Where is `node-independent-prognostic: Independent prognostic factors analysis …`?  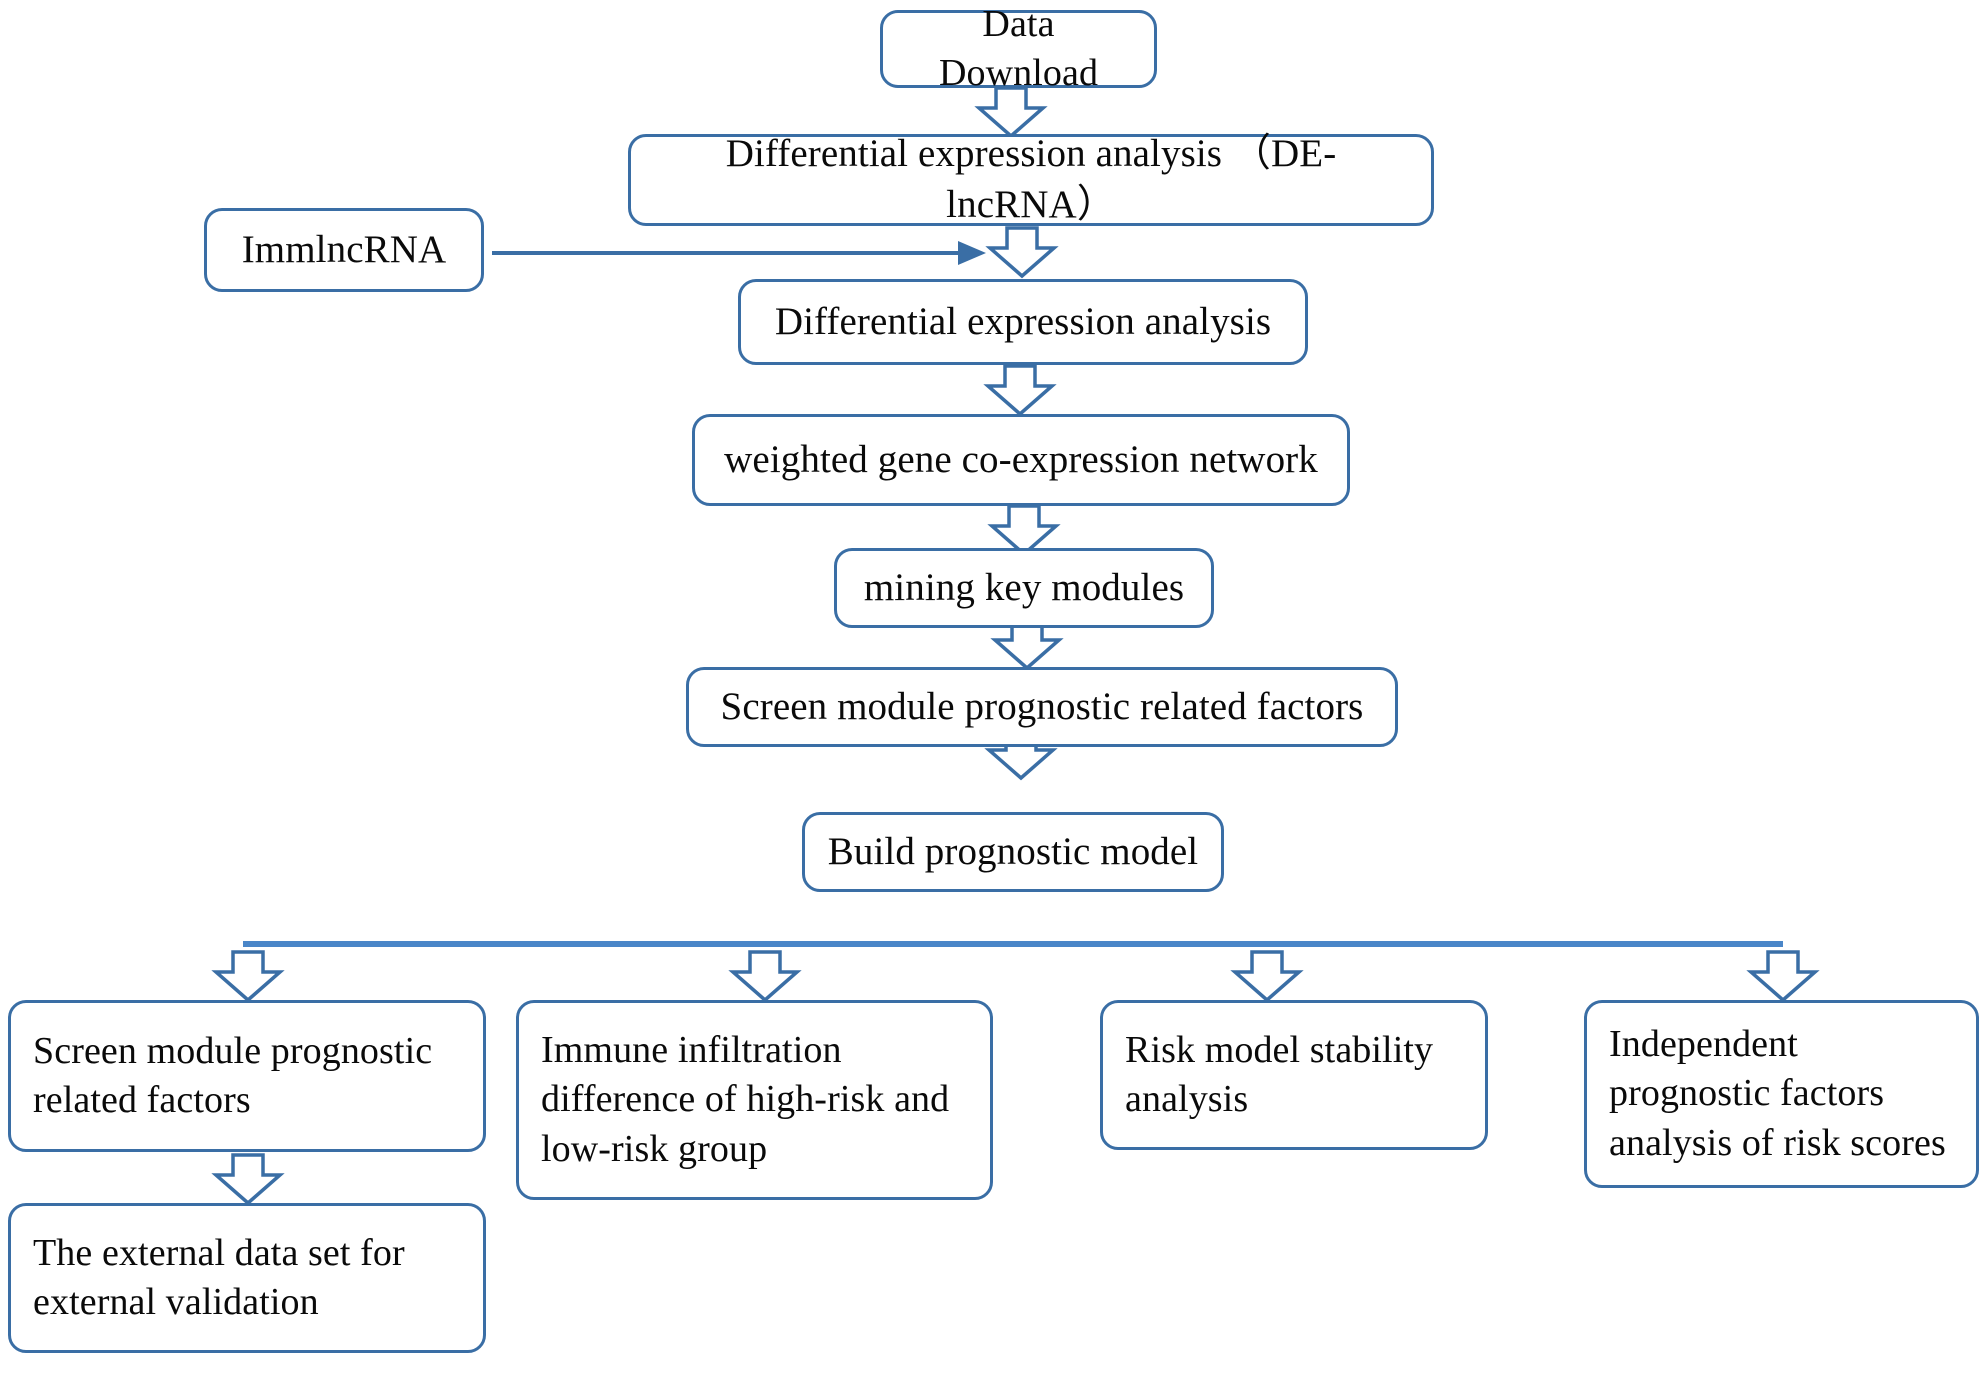
node-independent-prognostic: Independent prognostic factors analysis … is located at coordinates (1781, 1094).